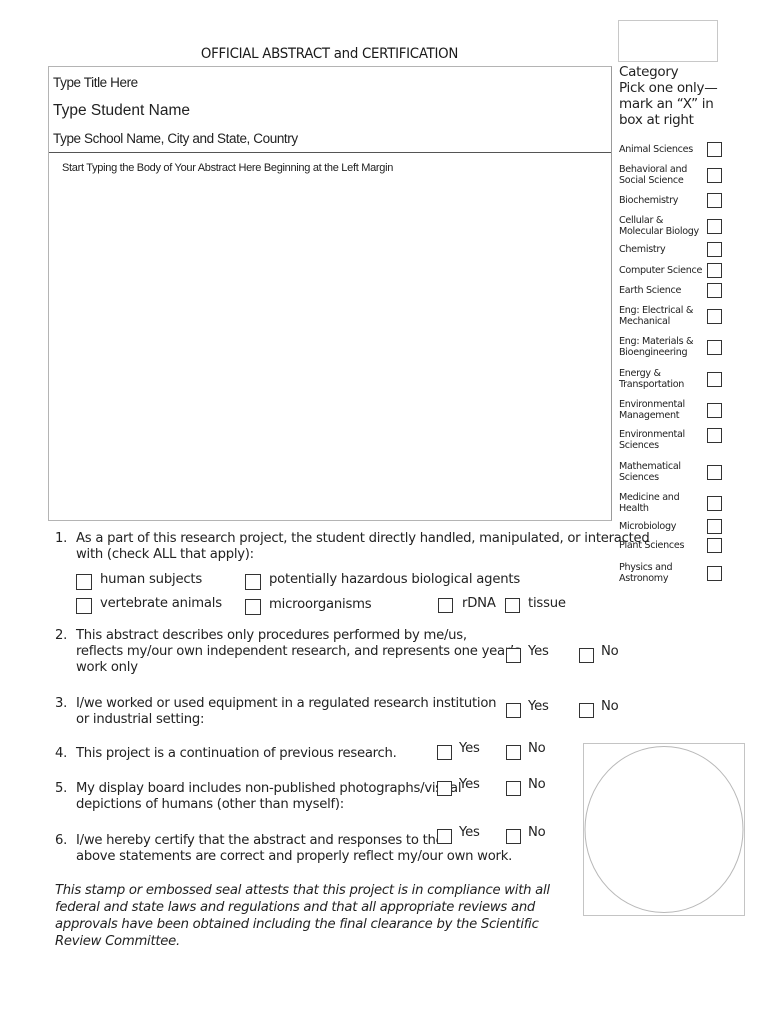 The image size is (770, 1024). I want to click on category-label-line: Earth Science, so click(650, 290).